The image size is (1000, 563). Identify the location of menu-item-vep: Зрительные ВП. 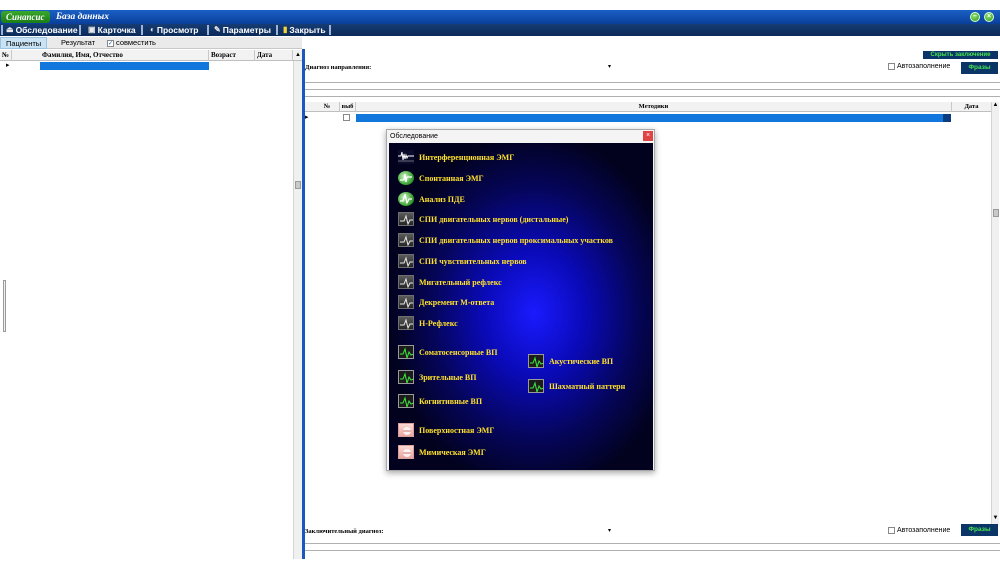
(437, 377).